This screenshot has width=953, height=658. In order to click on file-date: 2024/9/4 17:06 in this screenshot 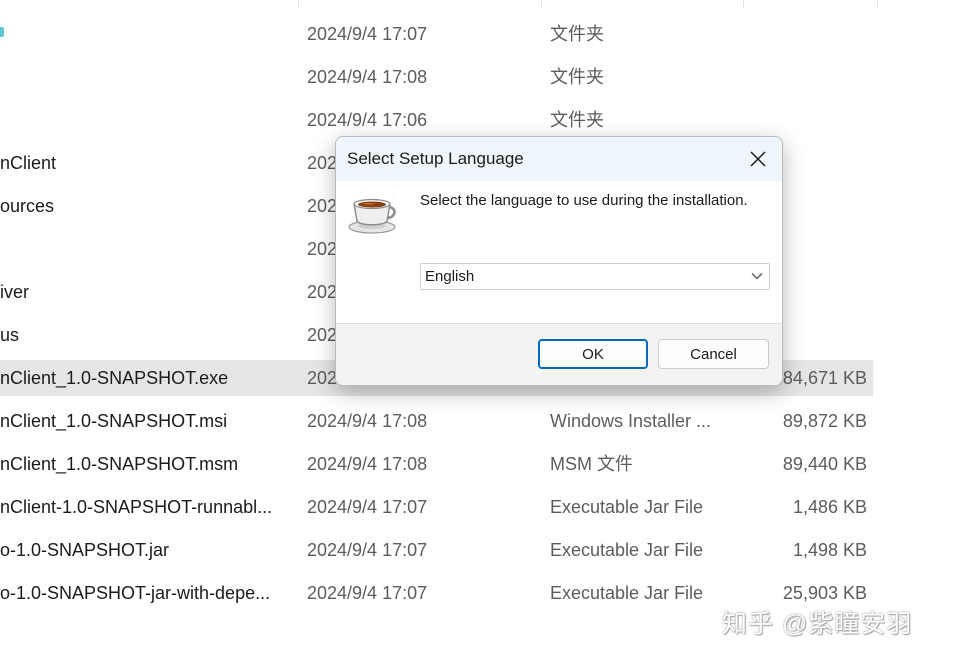, I will do `click(367, 120)`.